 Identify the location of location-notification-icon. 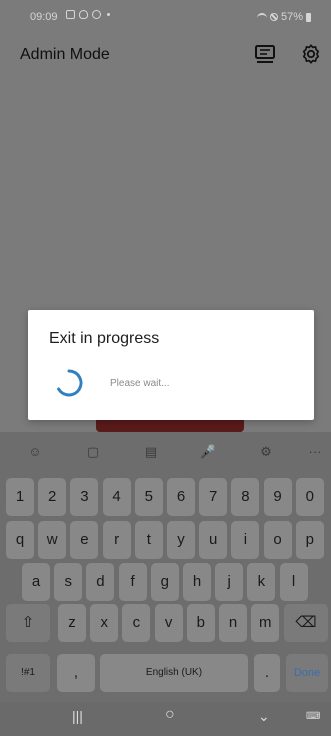
(96, 14).